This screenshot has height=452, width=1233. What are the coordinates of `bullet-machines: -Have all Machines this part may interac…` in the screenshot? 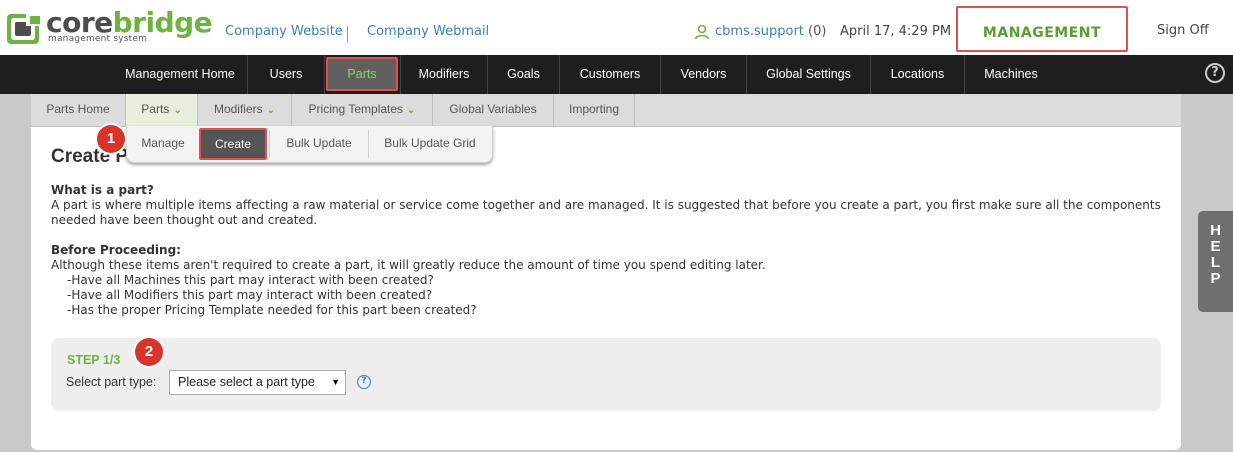 It's located at (250, 280).